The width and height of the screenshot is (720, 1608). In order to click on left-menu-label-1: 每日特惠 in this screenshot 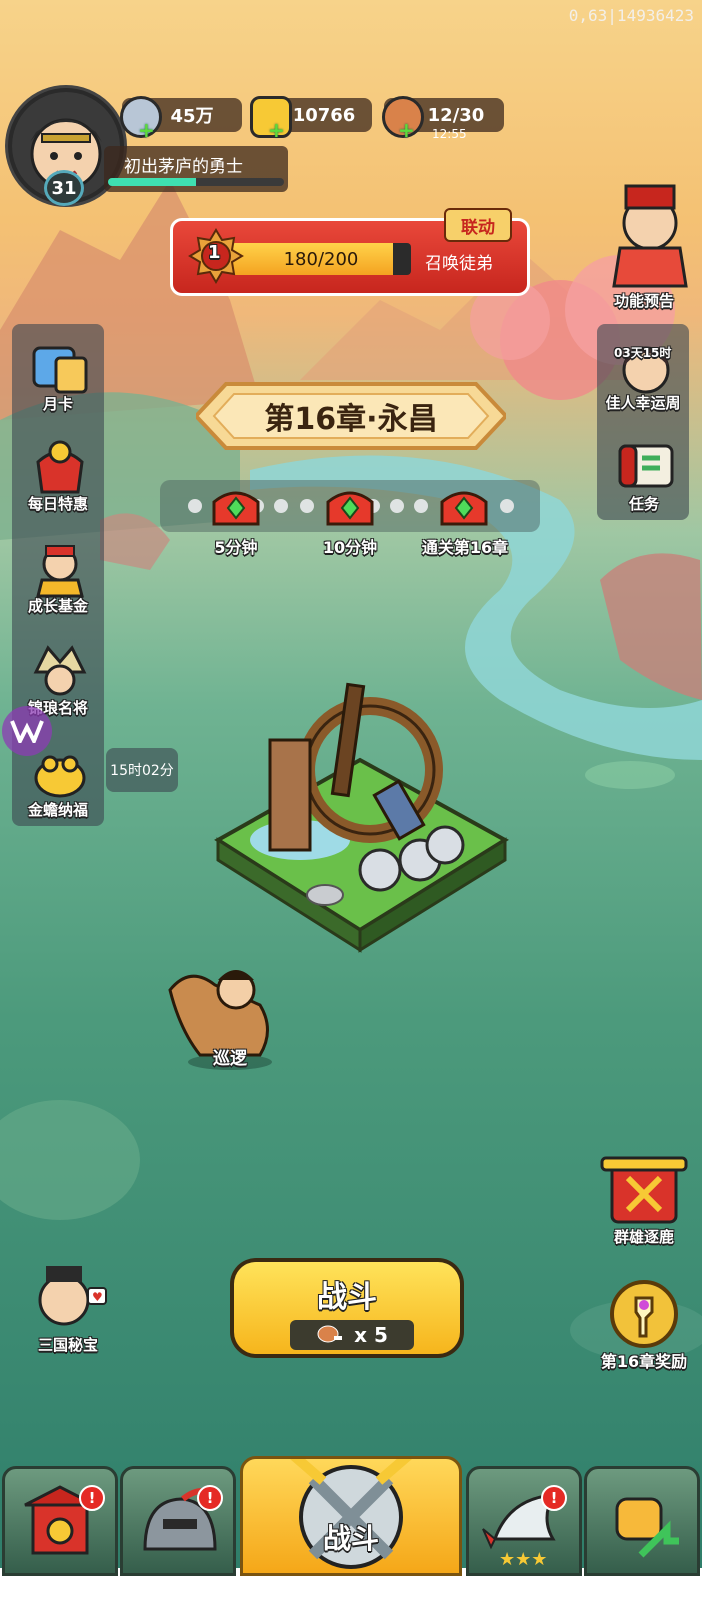, I will do `click(57, 504)`.